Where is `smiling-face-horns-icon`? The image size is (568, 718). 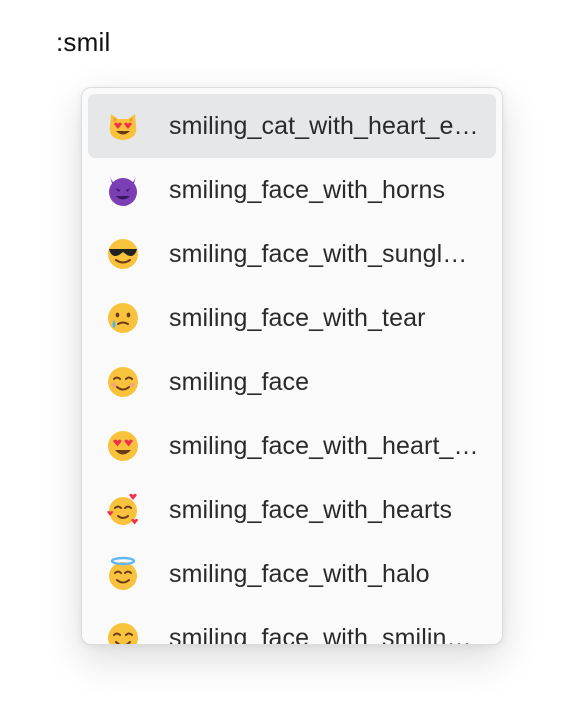 smiling-face-horns-icon is located at coordinates (123, 190).